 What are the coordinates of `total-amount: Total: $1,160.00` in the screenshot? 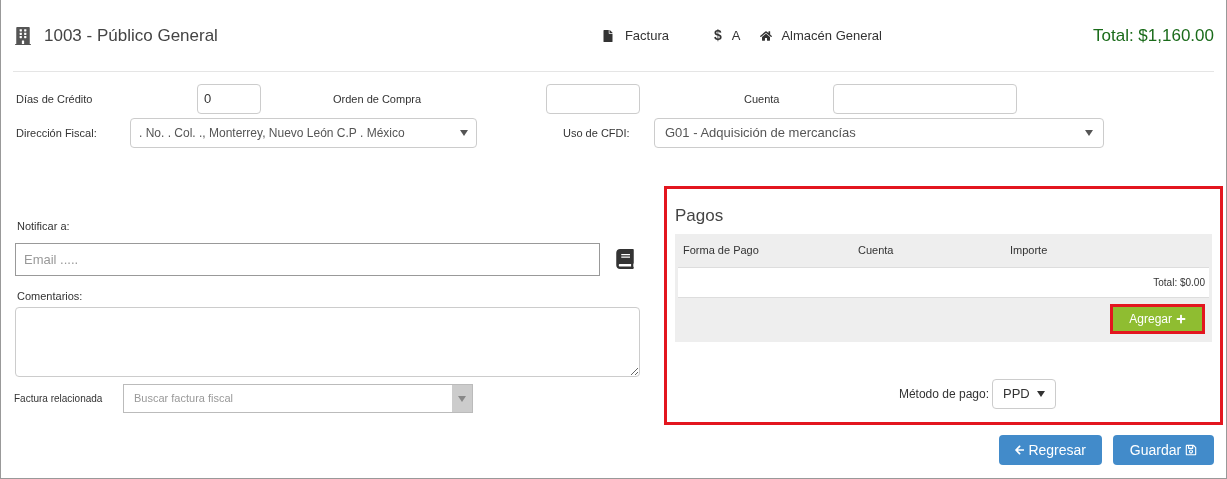 It's located at (1153, 35).